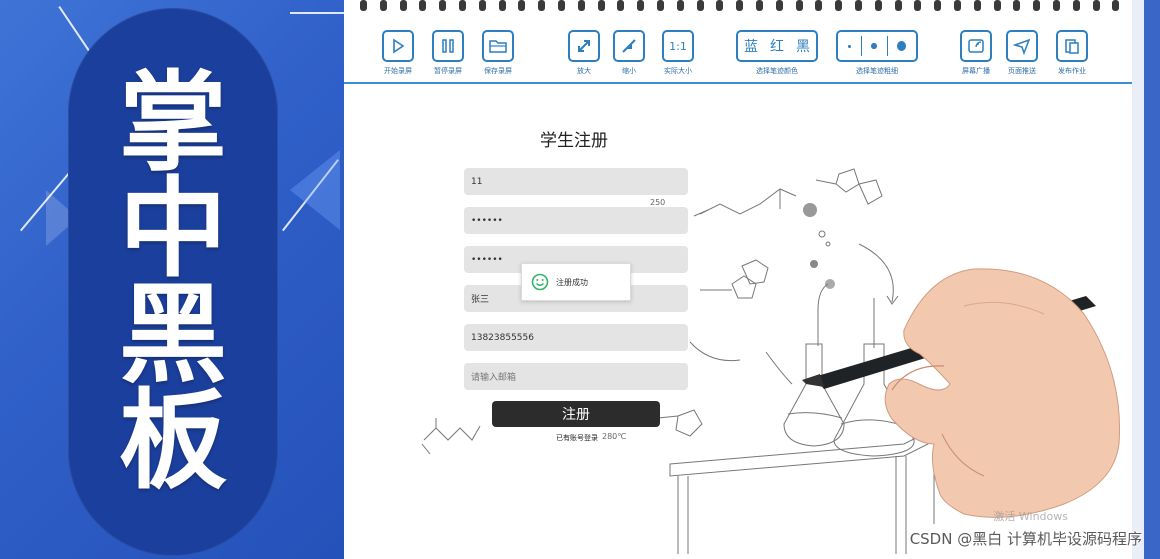 Image resolution: width=1160 pixels, height=559 pixels. Describe the element at coordinates (172, 441) in the screenshot. I see `title-char-4: 板` at that location.